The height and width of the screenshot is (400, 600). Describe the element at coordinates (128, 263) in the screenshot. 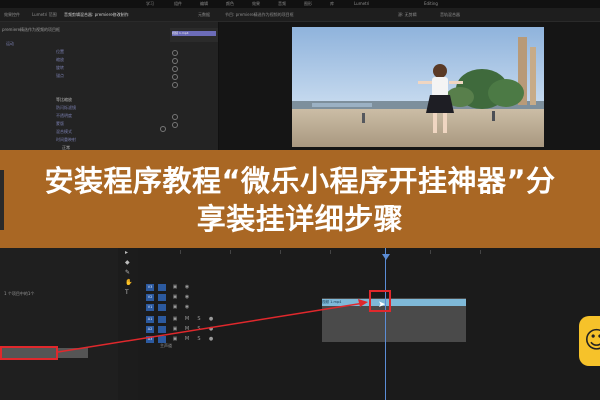

I see `razor-tool-icon: ◆` at that location.